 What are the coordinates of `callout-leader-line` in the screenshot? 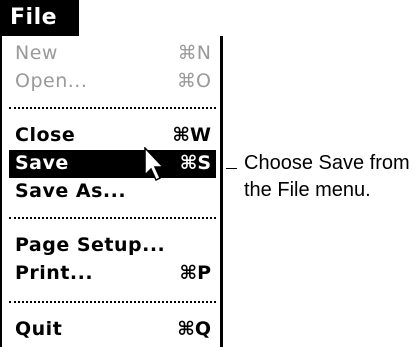 It's located at (231, 168).